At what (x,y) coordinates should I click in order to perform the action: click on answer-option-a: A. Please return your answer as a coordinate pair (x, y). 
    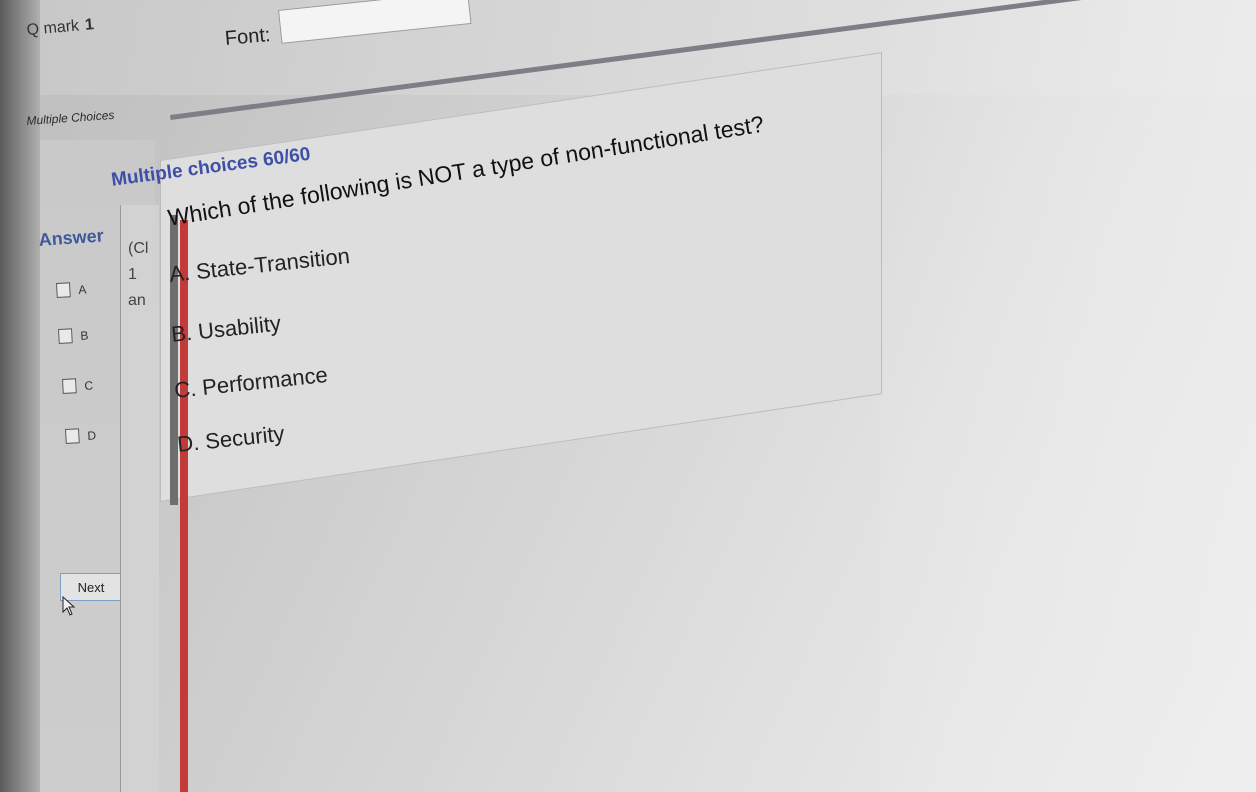
    Looking at the image, I should click on (71, 289).